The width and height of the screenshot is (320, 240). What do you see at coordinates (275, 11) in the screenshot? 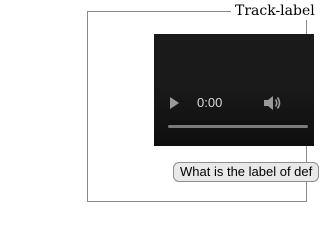
I see `fieldset-legend: Track-label` at bounding box center [275, 11].